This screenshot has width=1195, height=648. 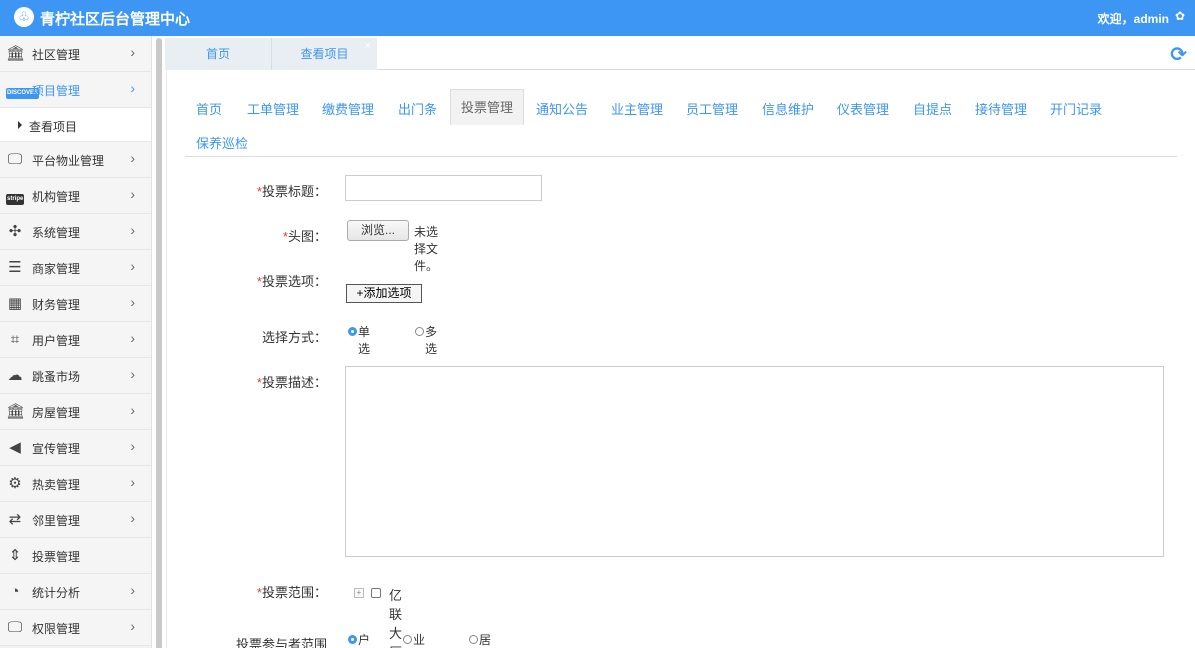 What do you see at coordinates (15, 303) in the screenshot?
I see `calculator-icon: ▦` at bounding box center [15, 303].